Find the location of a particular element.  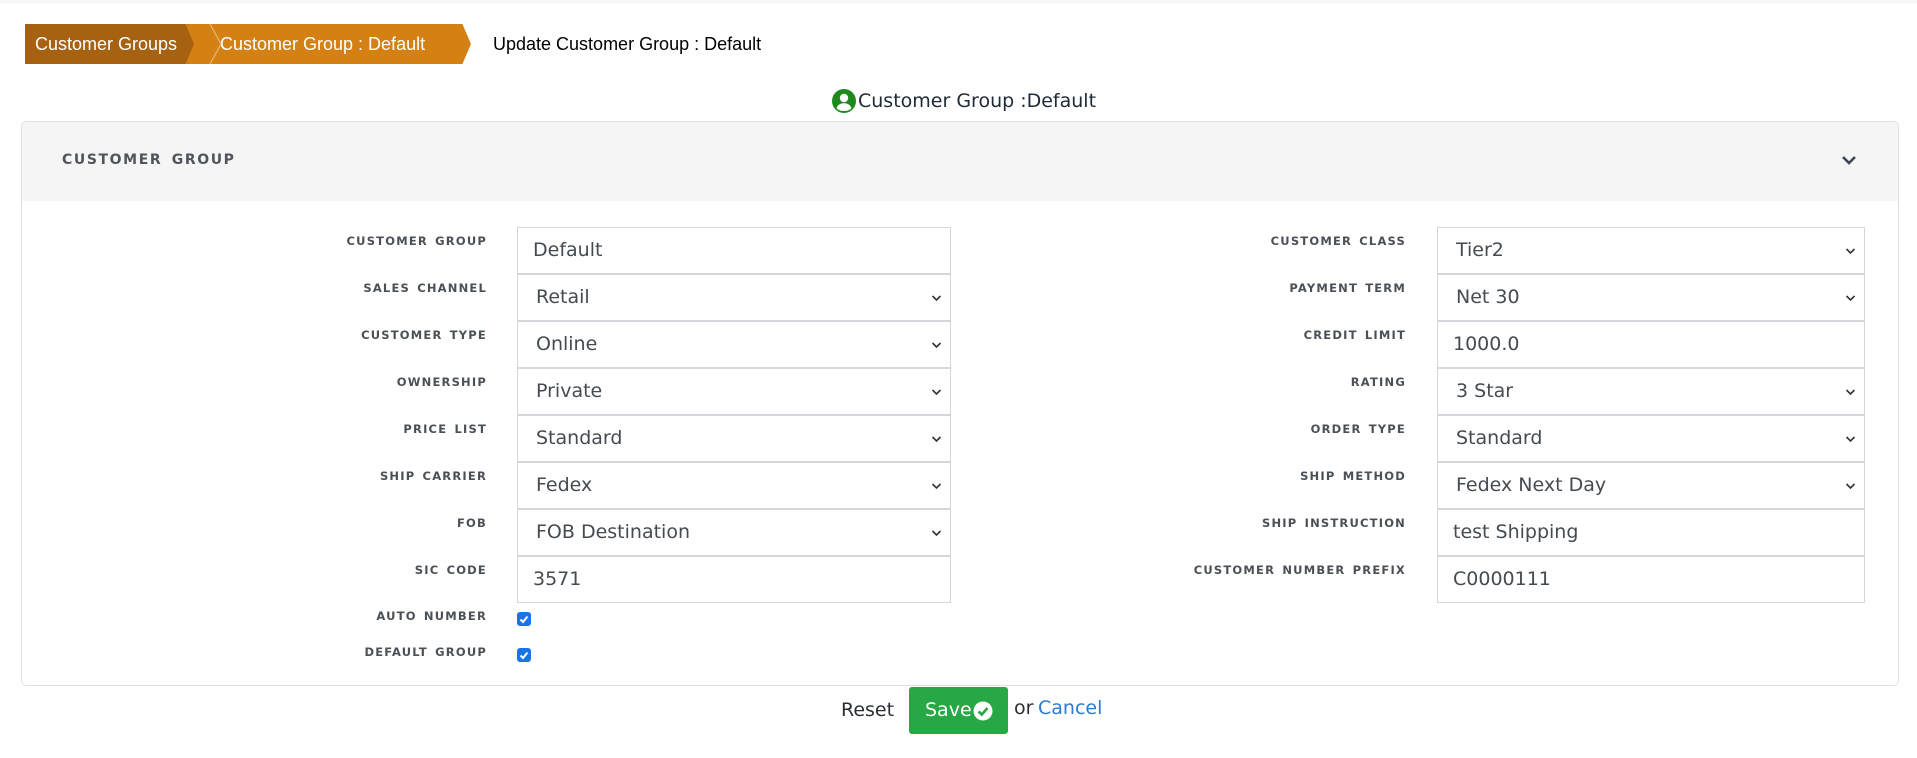

form-row-default-group: DEFAULT GROUP is located at coordinates (492, 657).